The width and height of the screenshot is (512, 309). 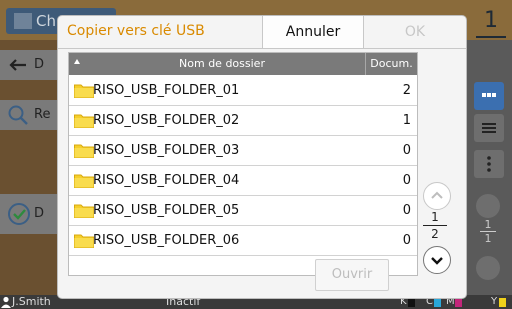 I want to click on grid-view-icon, so click(x=489, y=95).